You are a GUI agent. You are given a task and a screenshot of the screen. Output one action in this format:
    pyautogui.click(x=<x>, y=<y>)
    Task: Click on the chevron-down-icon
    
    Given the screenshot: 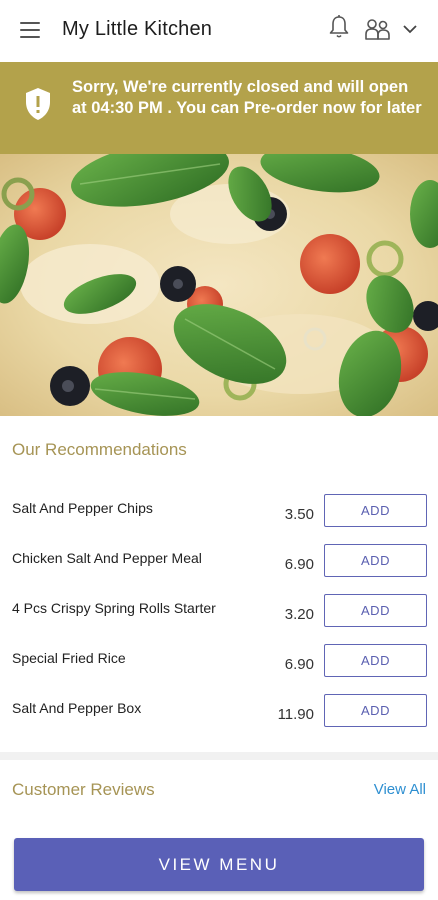 What is the action you would take?
    pyautogui.click(x=410, y=29)
    